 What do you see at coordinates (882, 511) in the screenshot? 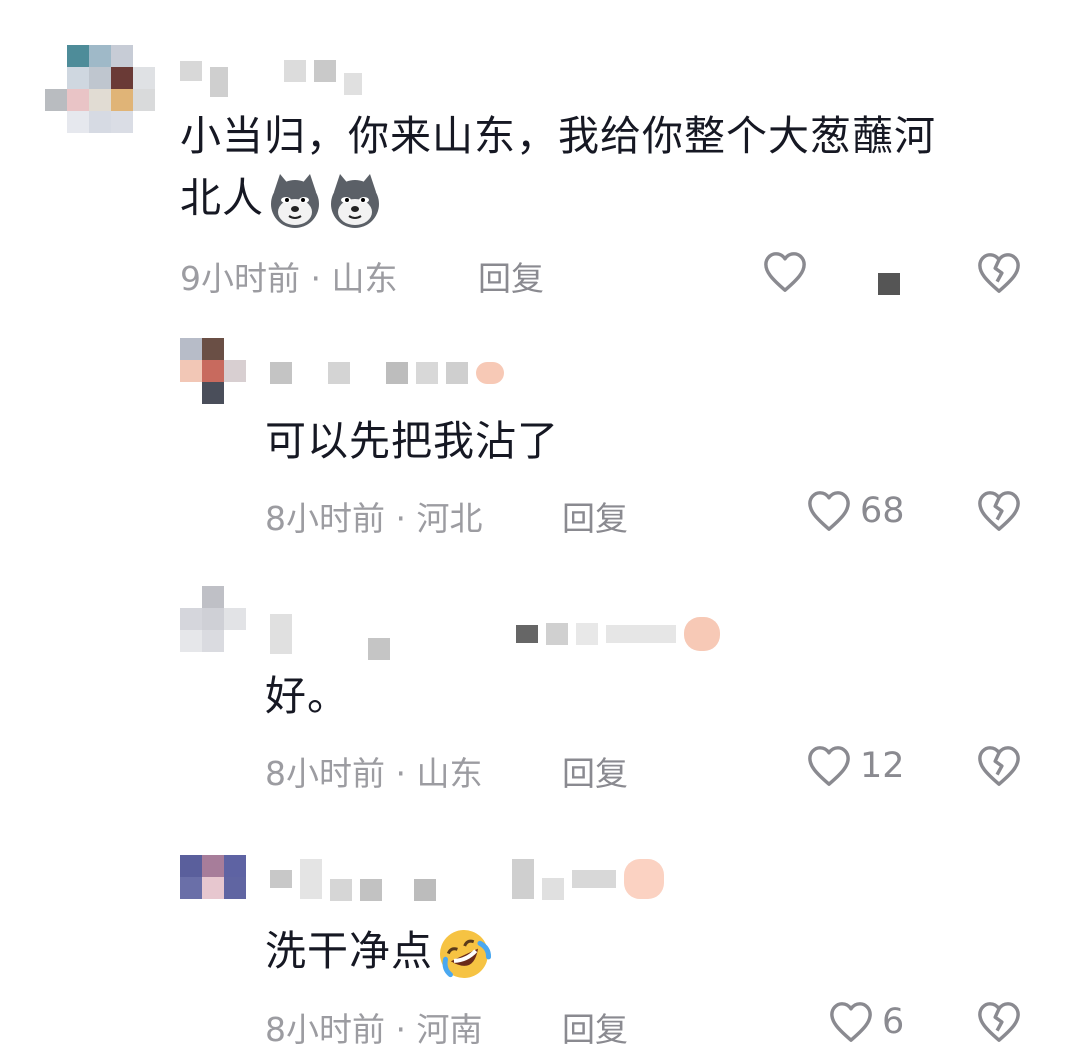
I see `like-count: 68` at bounding box center [882, 511].